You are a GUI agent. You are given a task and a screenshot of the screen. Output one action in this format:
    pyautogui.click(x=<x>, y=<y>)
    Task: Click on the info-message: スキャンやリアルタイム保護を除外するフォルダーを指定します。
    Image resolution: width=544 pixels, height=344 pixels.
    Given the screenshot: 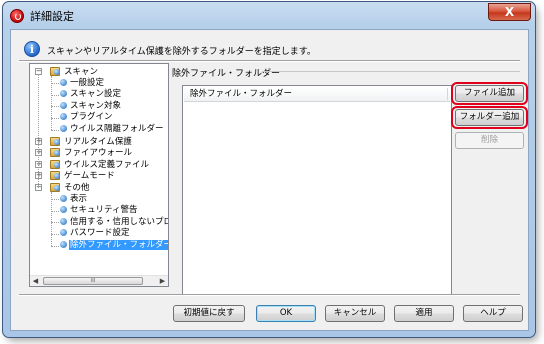 What is the action you would take?
    pyautogui.click(x=181, y=52)
    